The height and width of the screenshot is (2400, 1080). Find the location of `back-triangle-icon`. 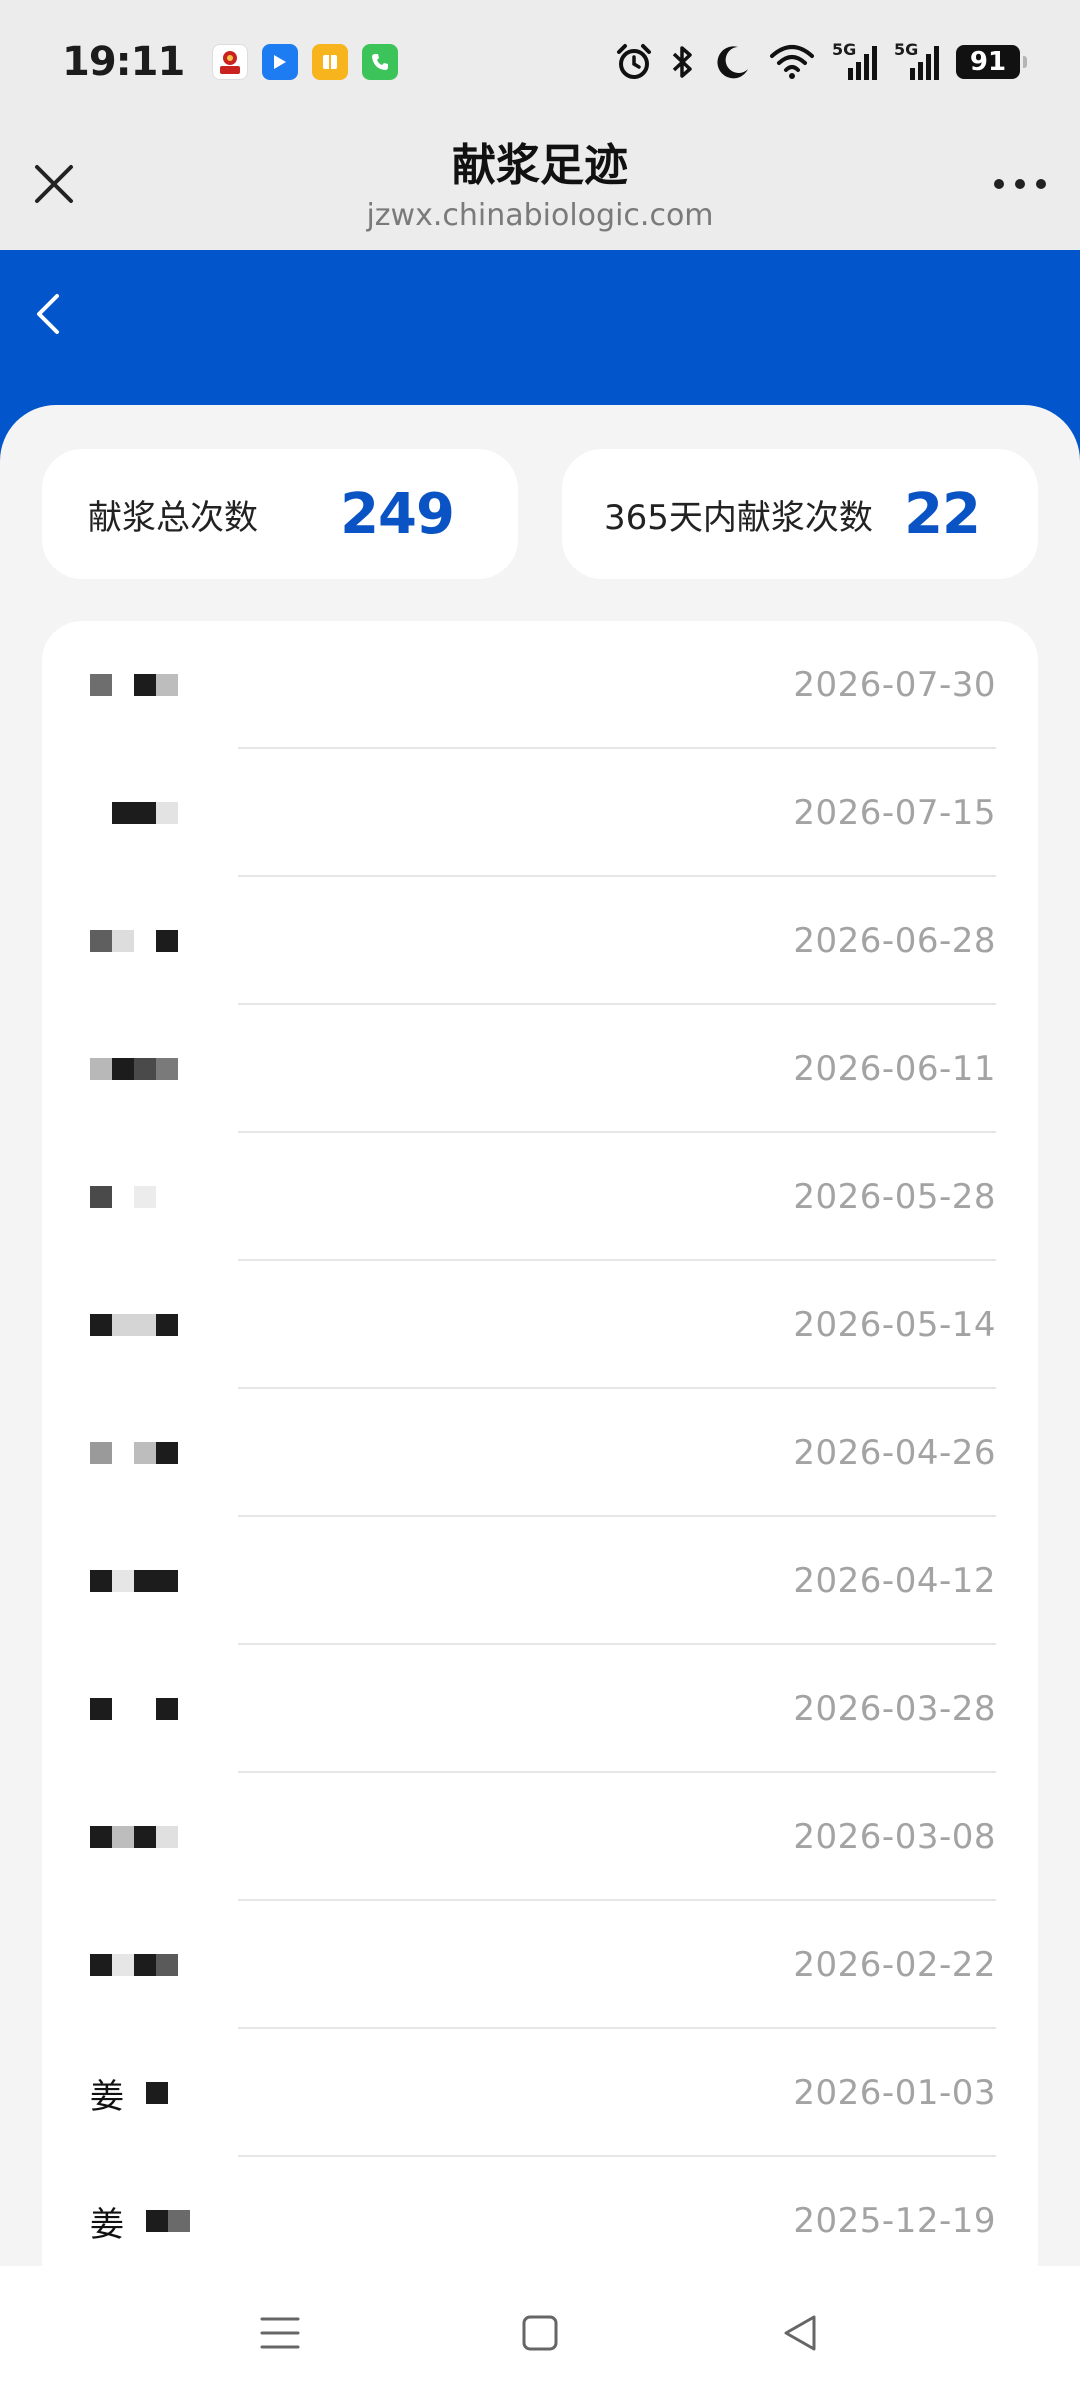

back-triangle-icon is located at coordinates (800, 2333).